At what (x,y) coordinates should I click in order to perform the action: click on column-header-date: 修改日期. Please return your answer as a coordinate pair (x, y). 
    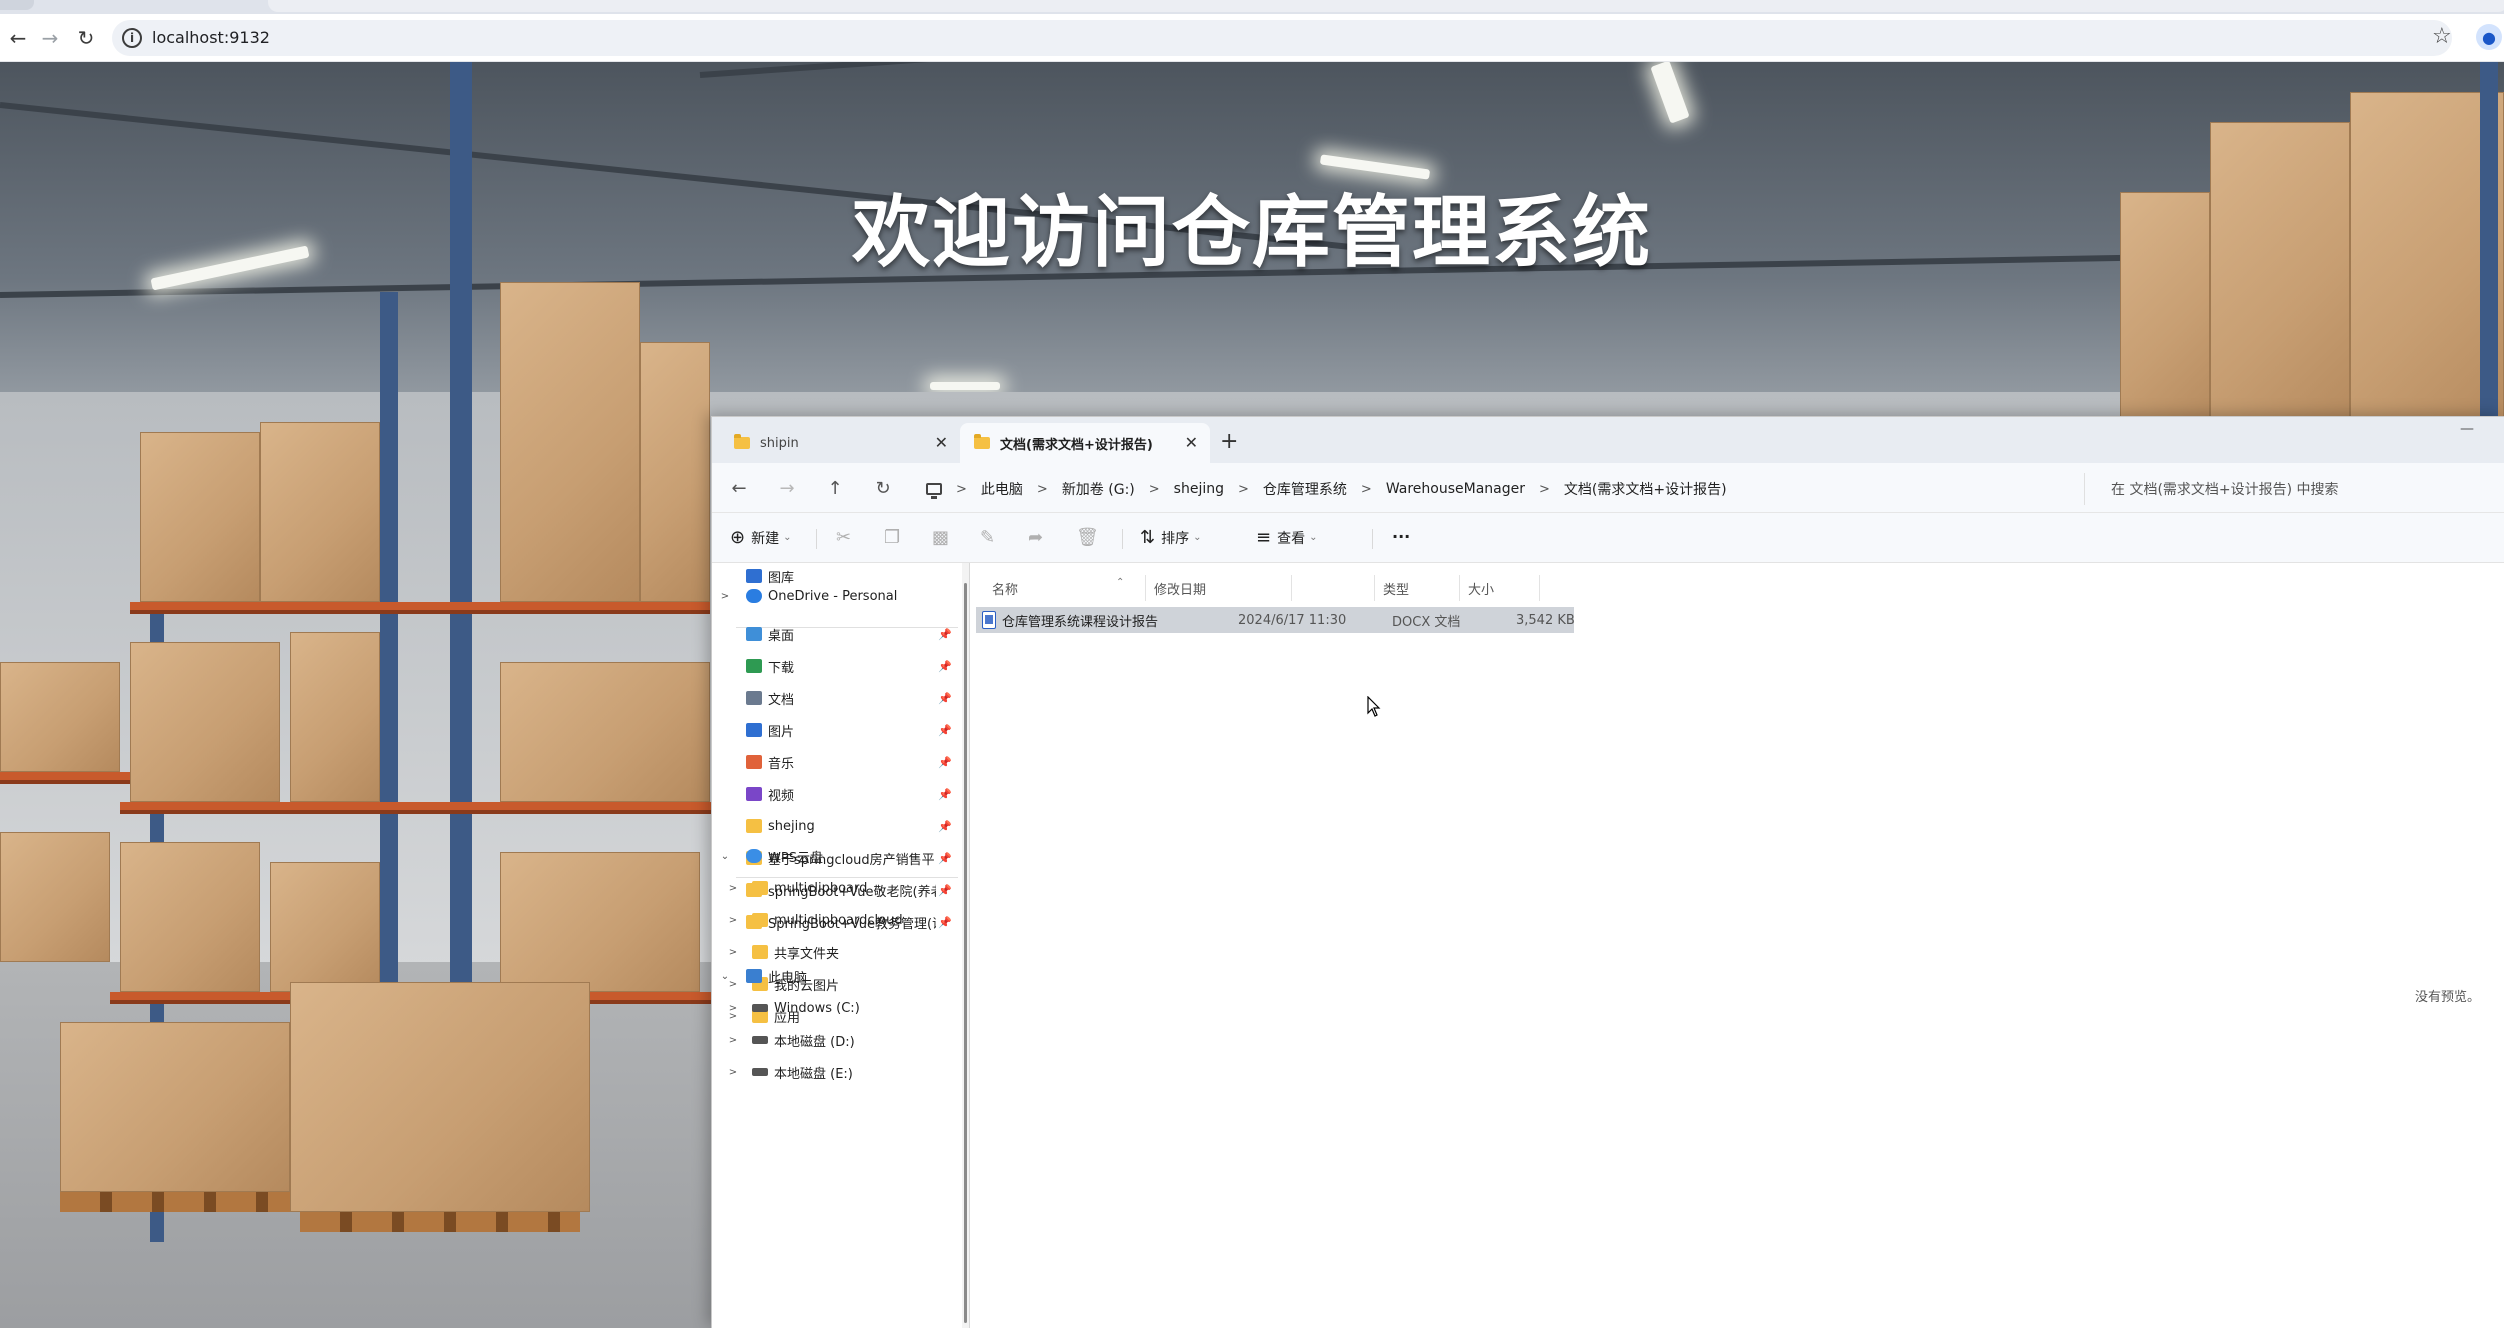
    Looking at the image, I should click on (1219, 588).